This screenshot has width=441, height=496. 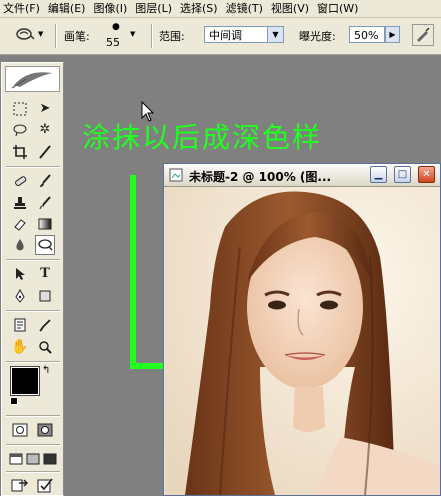 What do you see at coordinates (338, 8) in the screenshot?
I see `menu-window: 窗口(W)` at bounding box center [338, 8].